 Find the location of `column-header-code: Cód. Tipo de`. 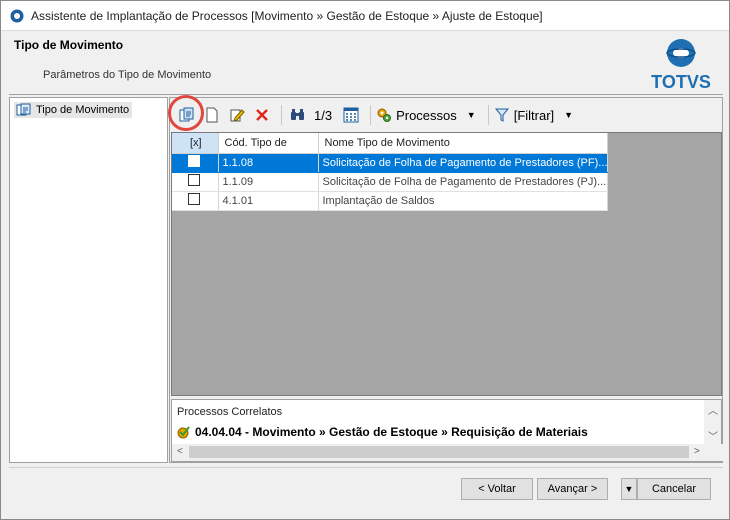

column-header-code: Cód. Tipo de is located at coordinates (268, 143).